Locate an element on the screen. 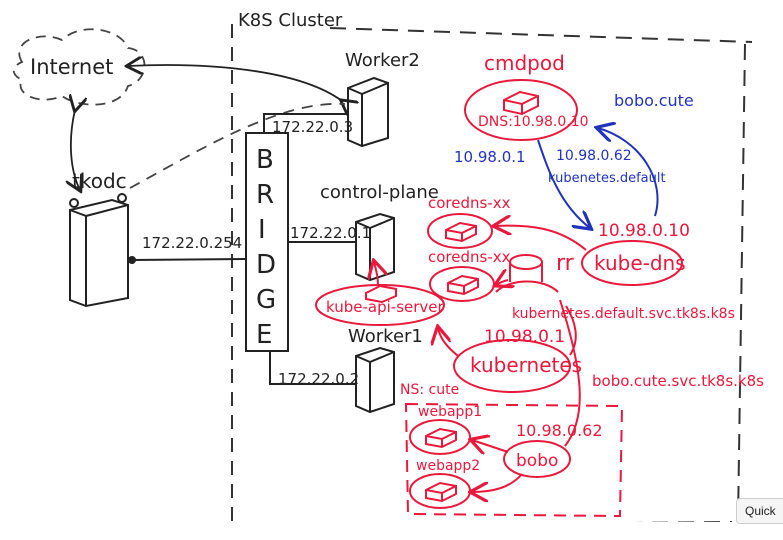 Image resolution: width=783 pixels, height=540 pixels. query-name: kubenetes.default is located at coordinates (607, 178).